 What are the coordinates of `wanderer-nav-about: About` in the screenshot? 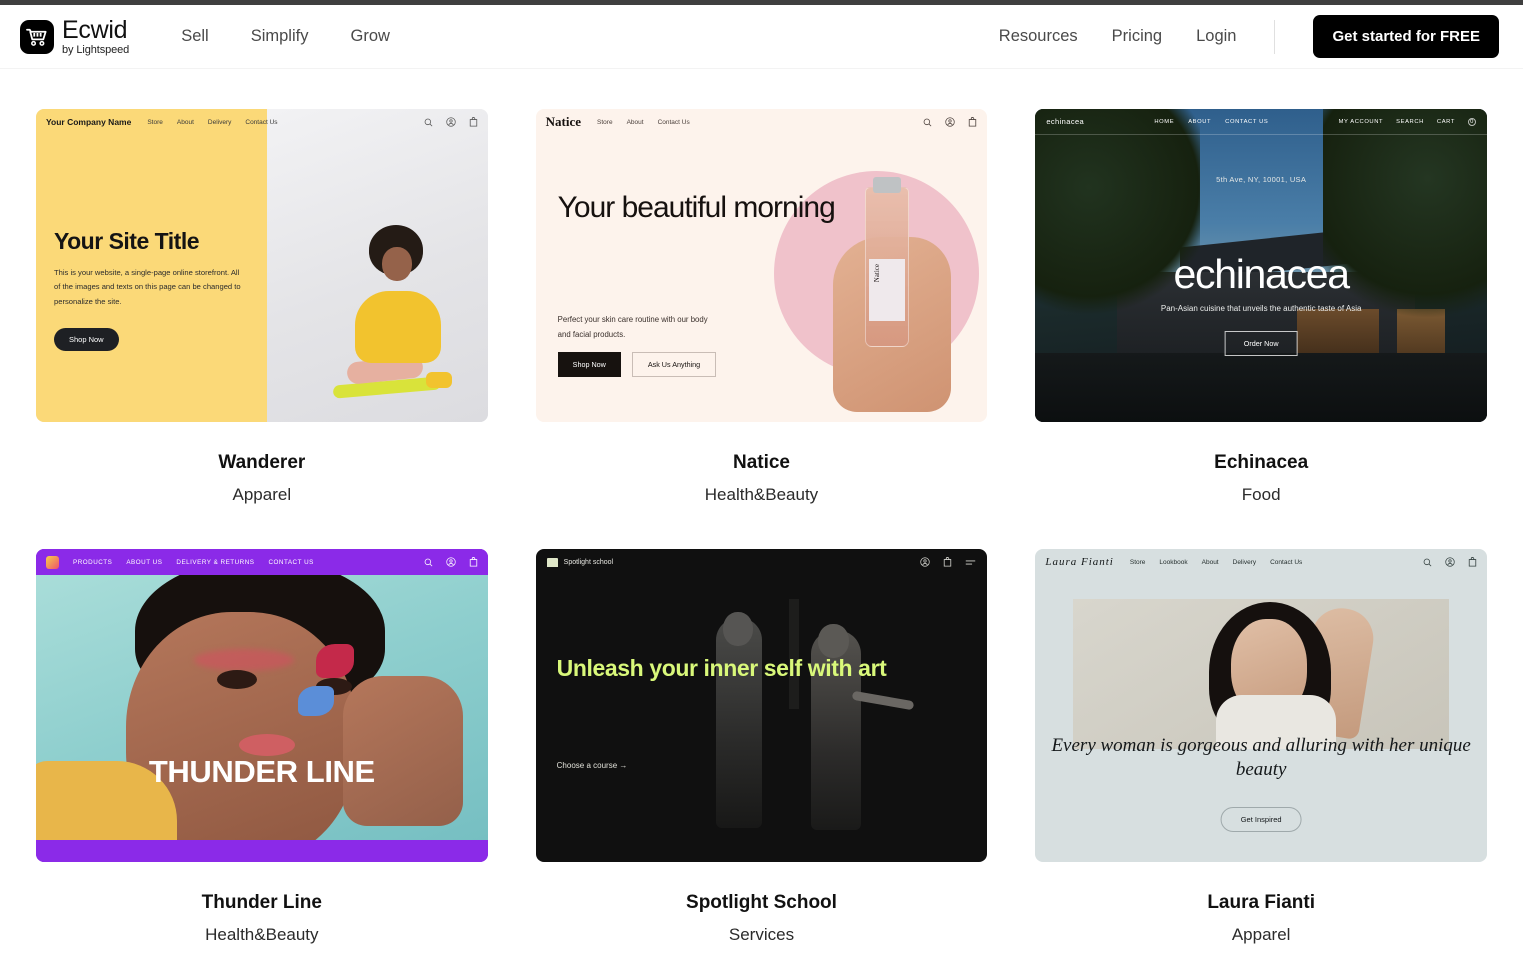 It's located at (185, 122).